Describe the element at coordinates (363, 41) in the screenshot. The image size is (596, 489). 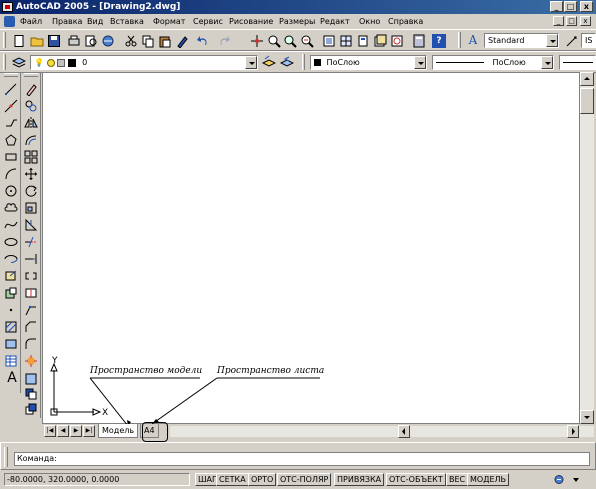
I see `tool-palettes-icon` at that location.